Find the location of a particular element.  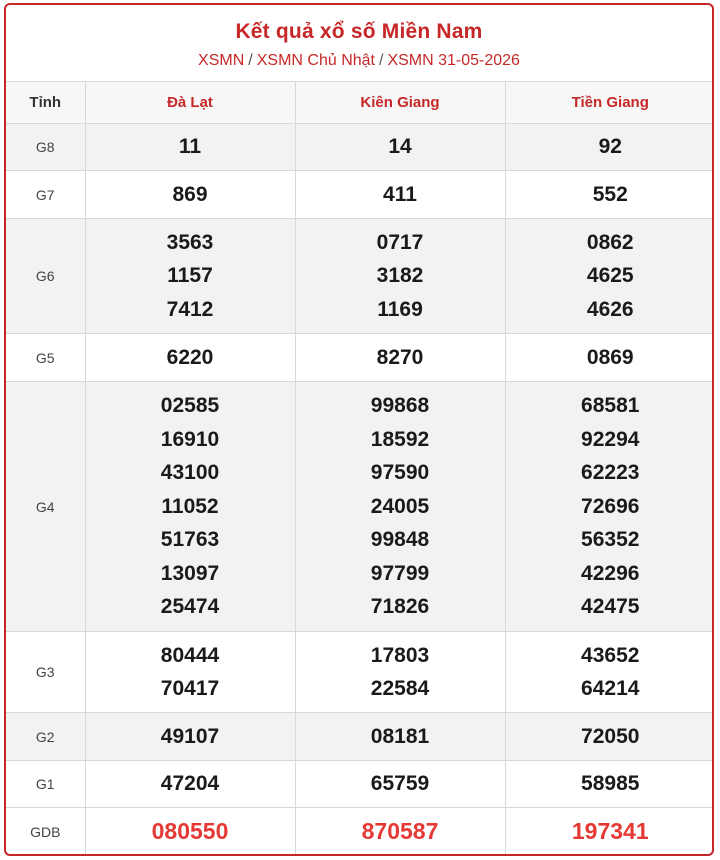

prize-cell: 49107 is located at coordinates (190, 736).